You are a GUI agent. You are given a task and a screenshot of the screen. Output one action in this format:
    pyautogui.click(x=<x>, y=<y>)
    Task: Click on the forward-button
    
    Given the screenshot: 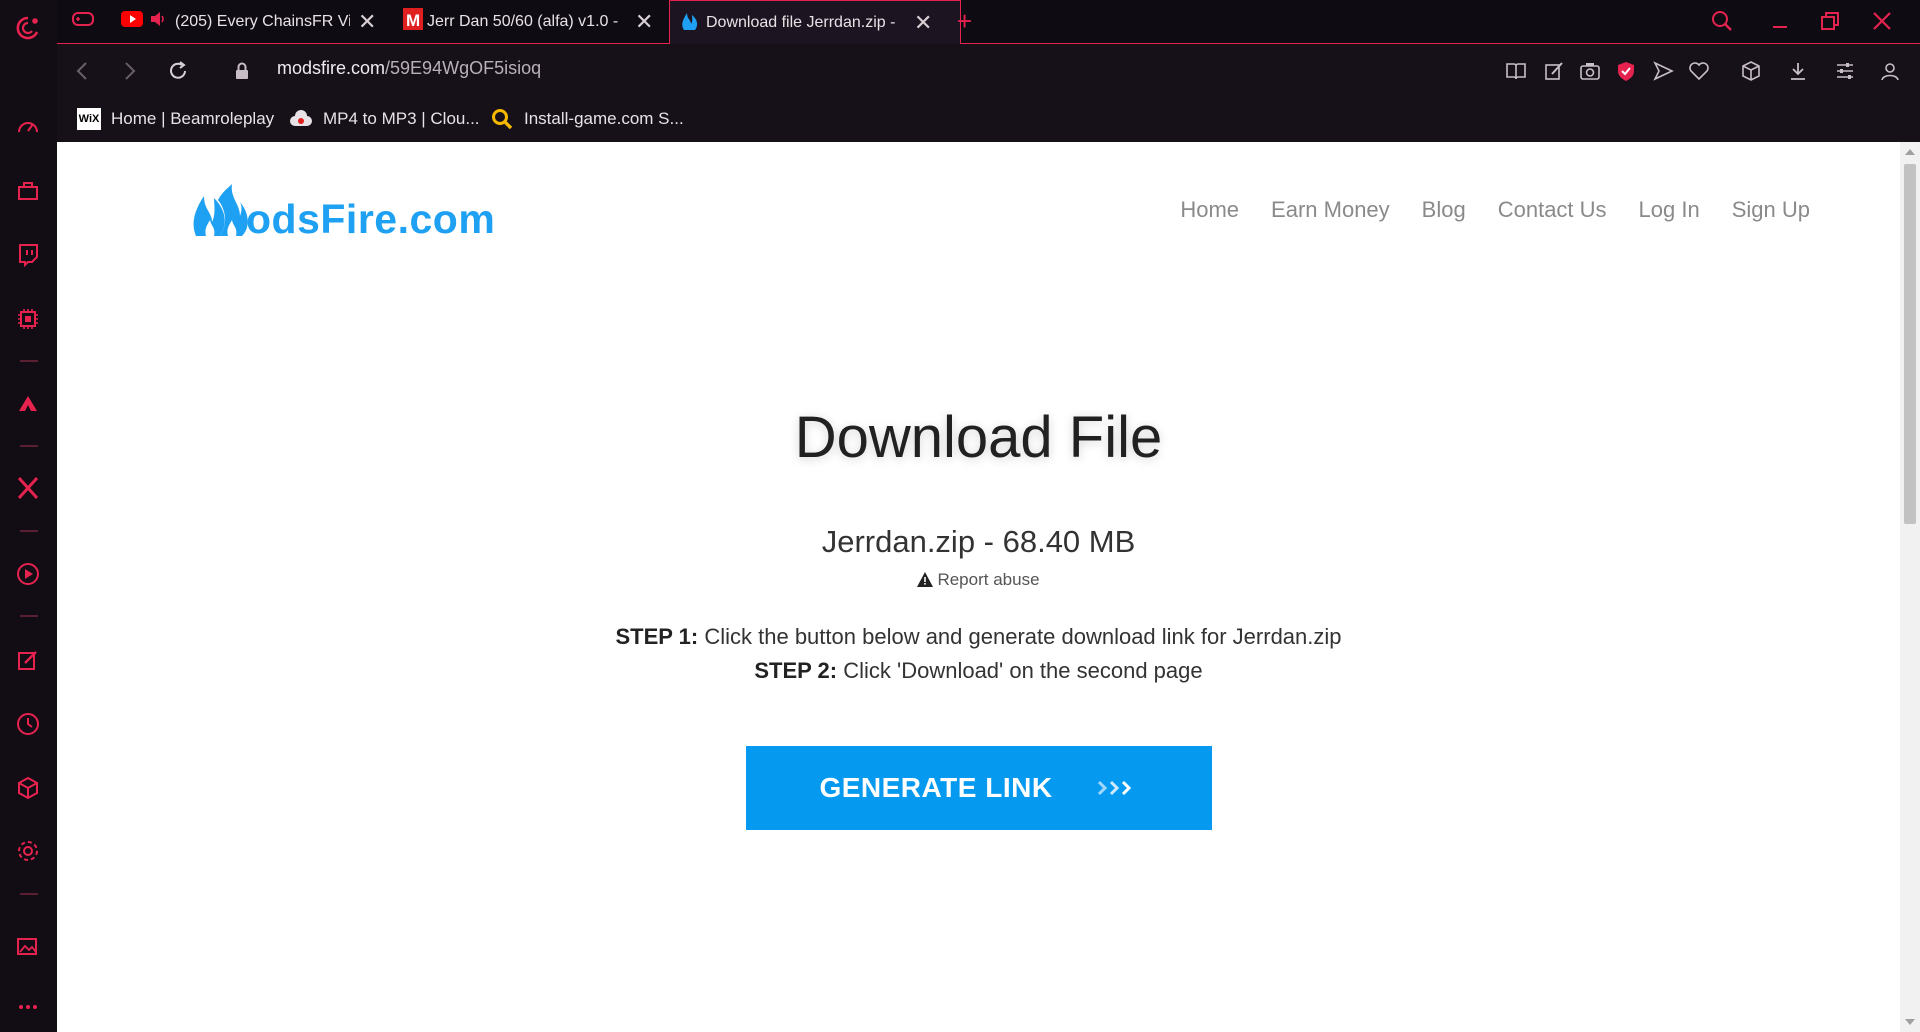 What is the action you would take?
    pyautogui.click(x=130, y=71)
    